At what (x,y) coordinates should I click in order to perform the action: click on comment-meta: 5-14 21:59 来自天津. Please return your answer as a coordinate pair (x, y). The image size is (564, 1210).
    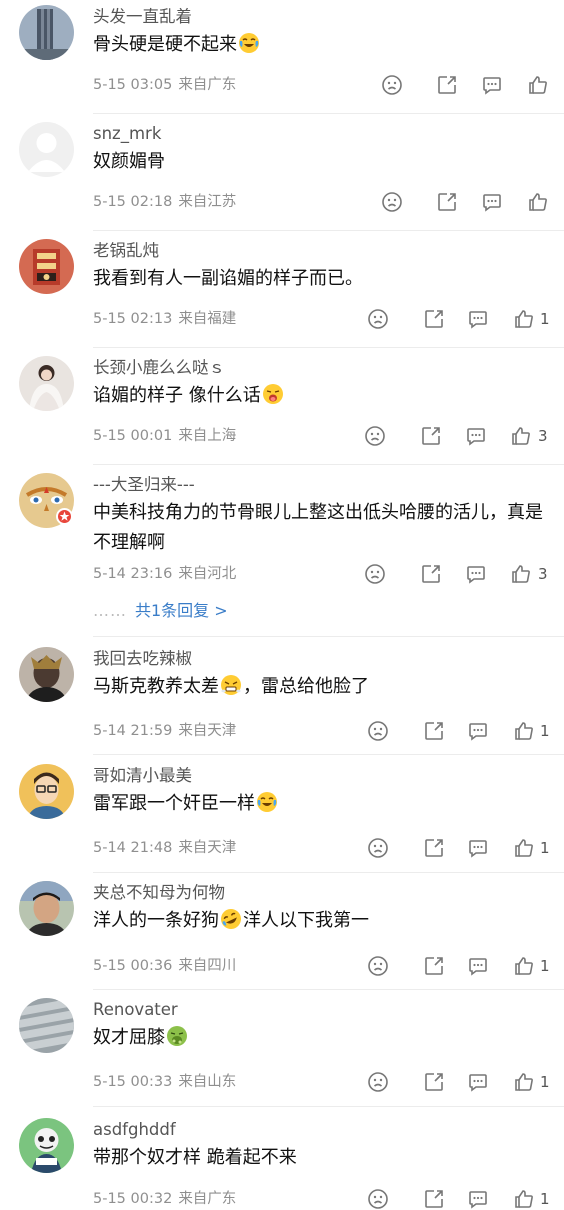
    Looking at the image, I should click on (165, 731).